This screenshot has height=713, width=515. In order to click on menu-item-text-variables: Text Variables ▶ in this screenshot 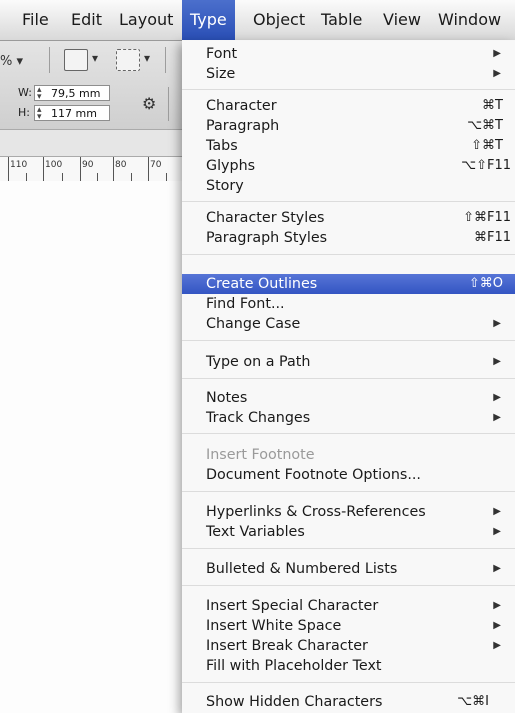, I will do `click(348, 532)`.